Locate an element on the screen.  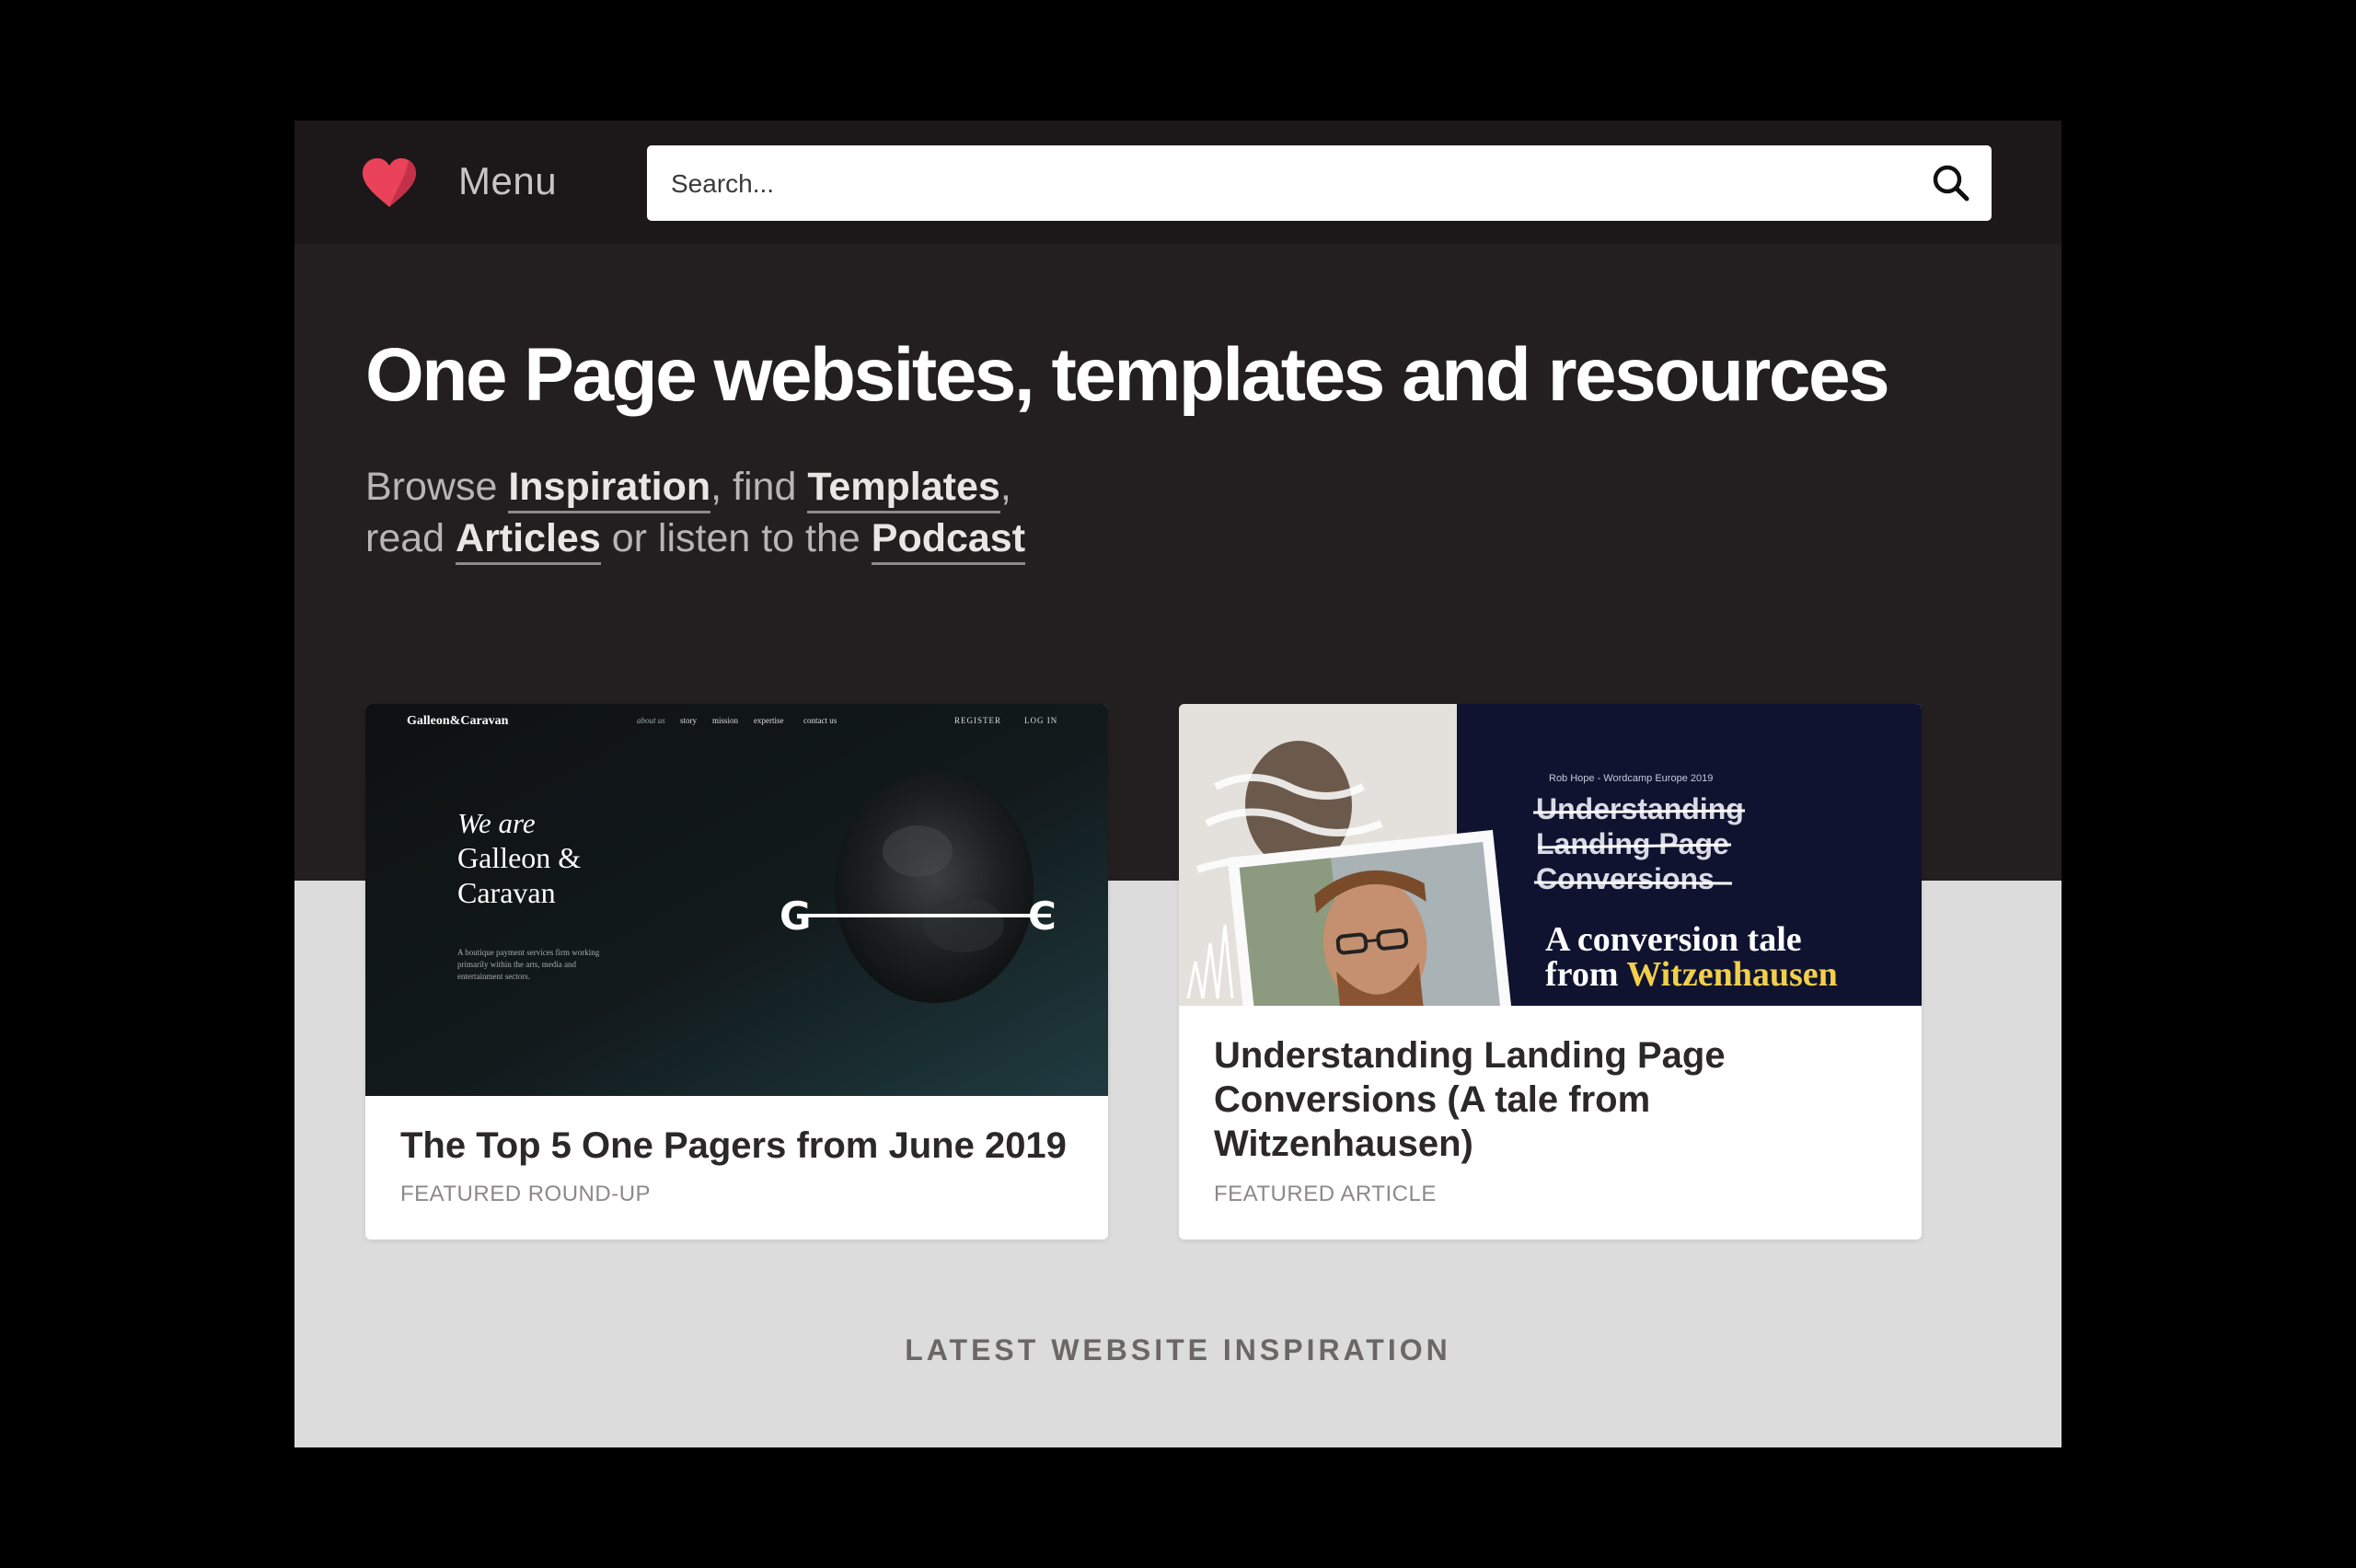
thumb-nav-mission: mission is located at coordinates (725, 720).